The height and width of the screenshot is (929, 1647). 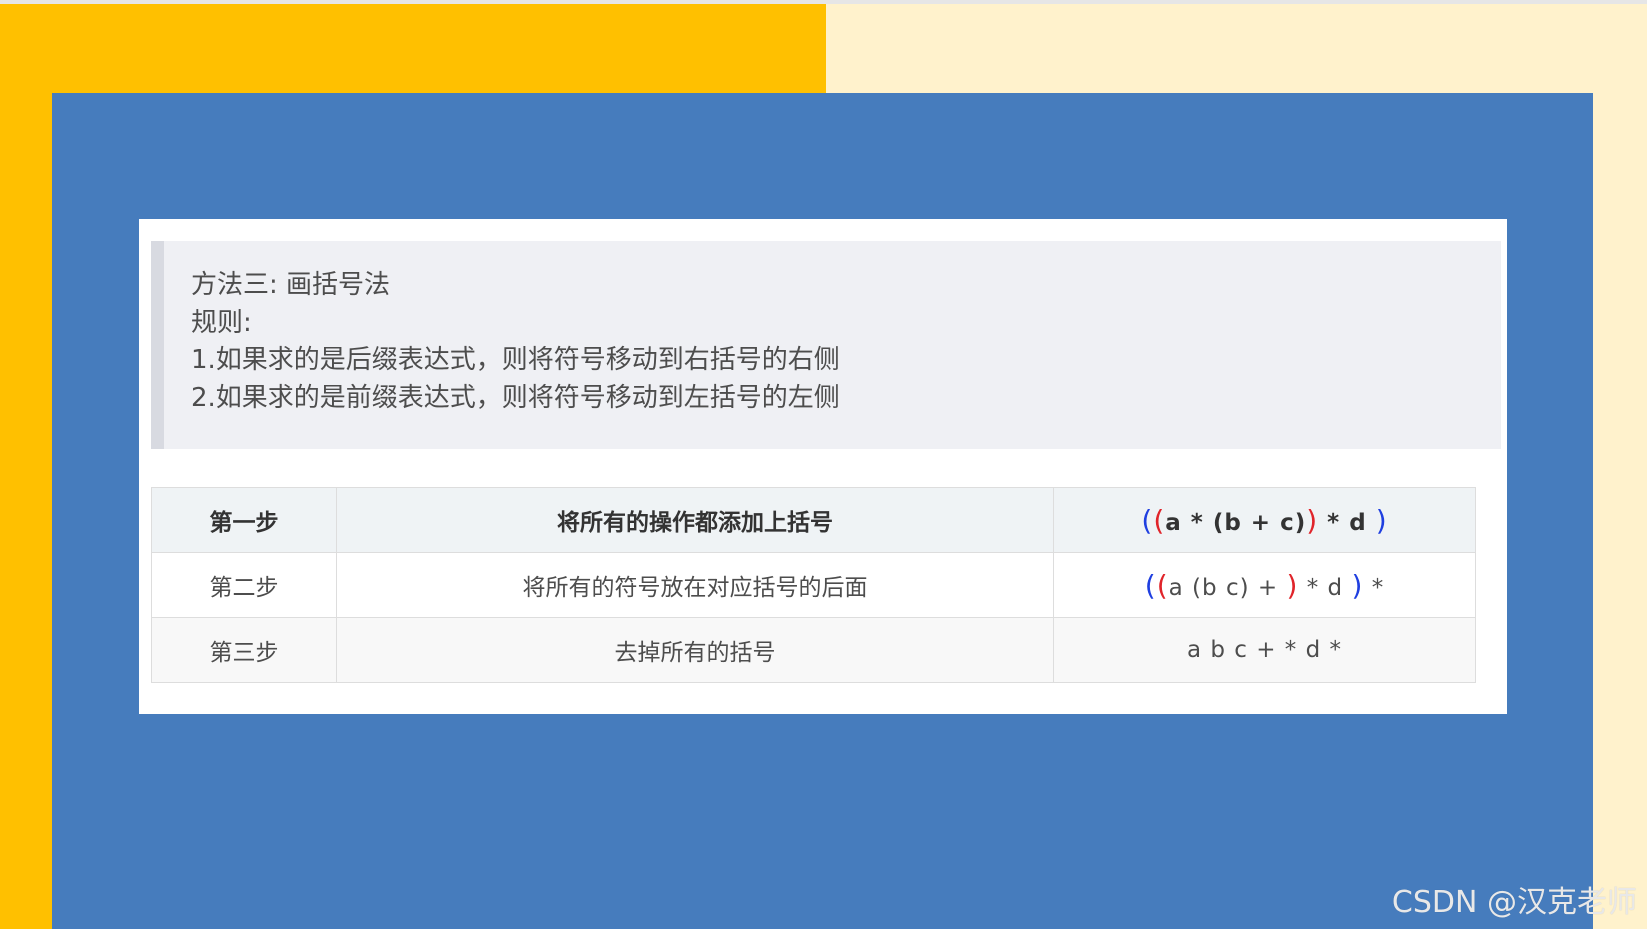 What do you see at coordinates (1236, 522) in the screenshot?
I see `expression-body: a * (b + c)` at bounding box center [1236, 522].